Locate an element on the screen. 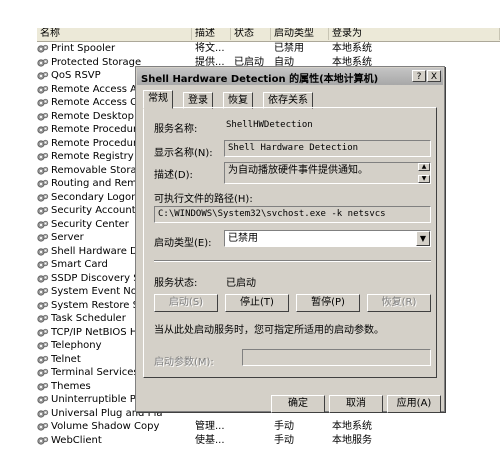 The width and height of the screenshot is (500, 451). list-header: 名称 描述 状态 启动类型 登录为 is located at coordinates (268, 35).